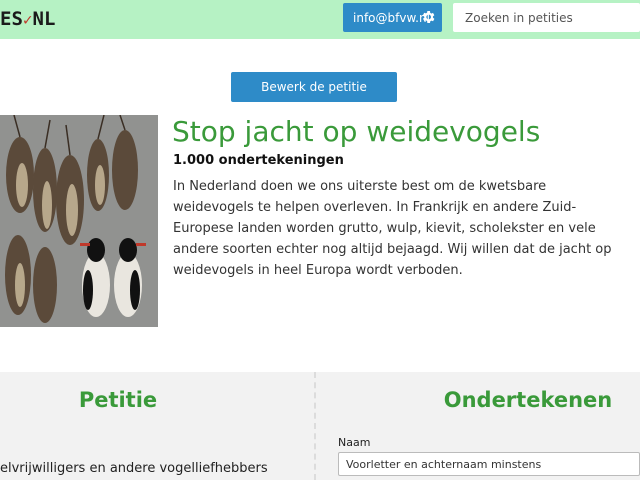 The height and width of the screenshot is (480, 640). What do you see at coordinates (118, 400) in the screenshot?
I see `petitie-heading: Petitie` at bounding box center [118, 400].